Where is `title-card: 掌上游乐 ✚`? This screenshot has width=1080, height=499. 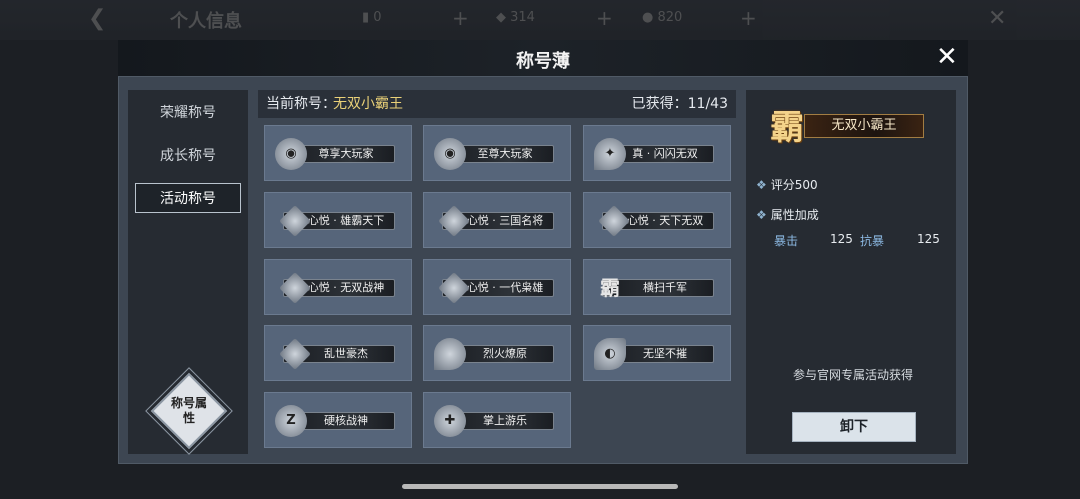 title-card: 掌上游乐 ✚ is located at coordinates (497, 420).